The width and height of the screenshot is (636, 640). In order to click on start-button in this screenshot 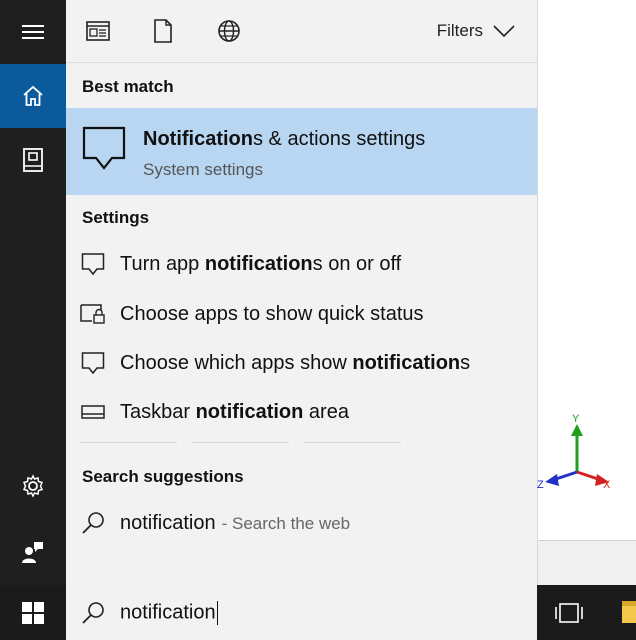, I will do `click(33, 612)`.